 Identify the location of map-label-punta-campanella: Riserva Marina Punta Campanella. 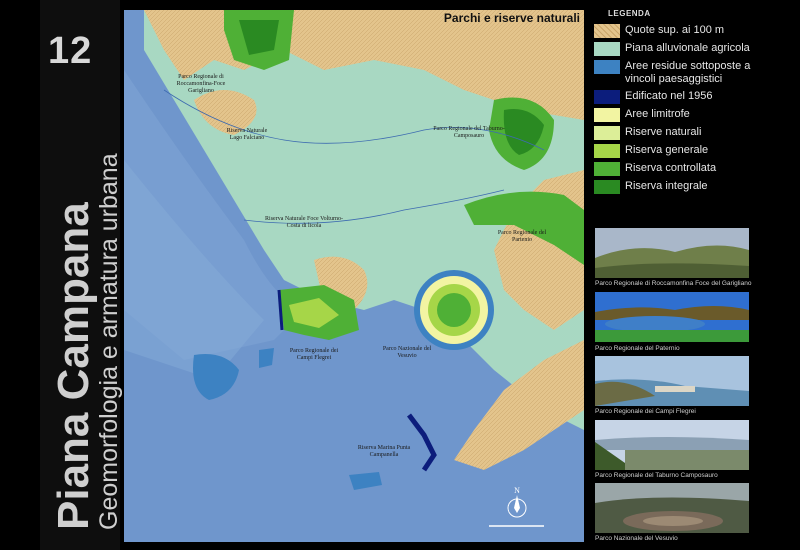
(384, 451).